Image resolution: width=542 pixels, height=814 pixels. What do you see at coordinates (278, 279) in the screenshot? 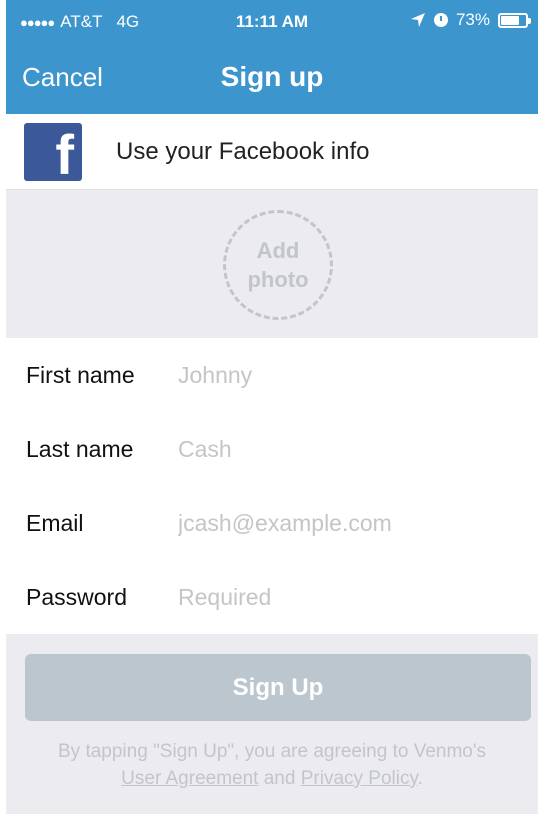
I see `add-photo-label-line2: photo` at bounding box center [278, 279].